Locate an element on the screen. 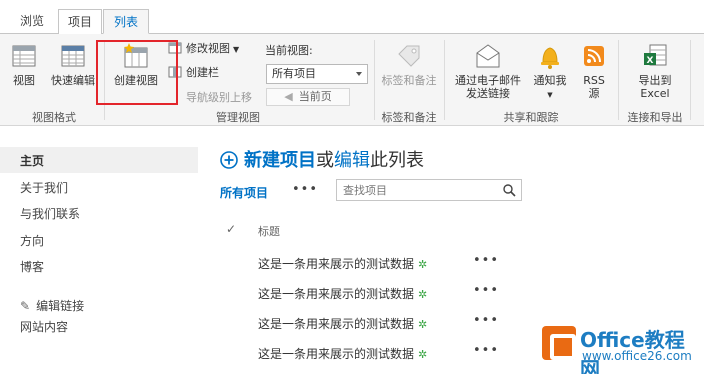 The width and height of the screenshot is (704, 374). edit-links-link: ✎ 编辑链接 is located at coordinates (52, 305).